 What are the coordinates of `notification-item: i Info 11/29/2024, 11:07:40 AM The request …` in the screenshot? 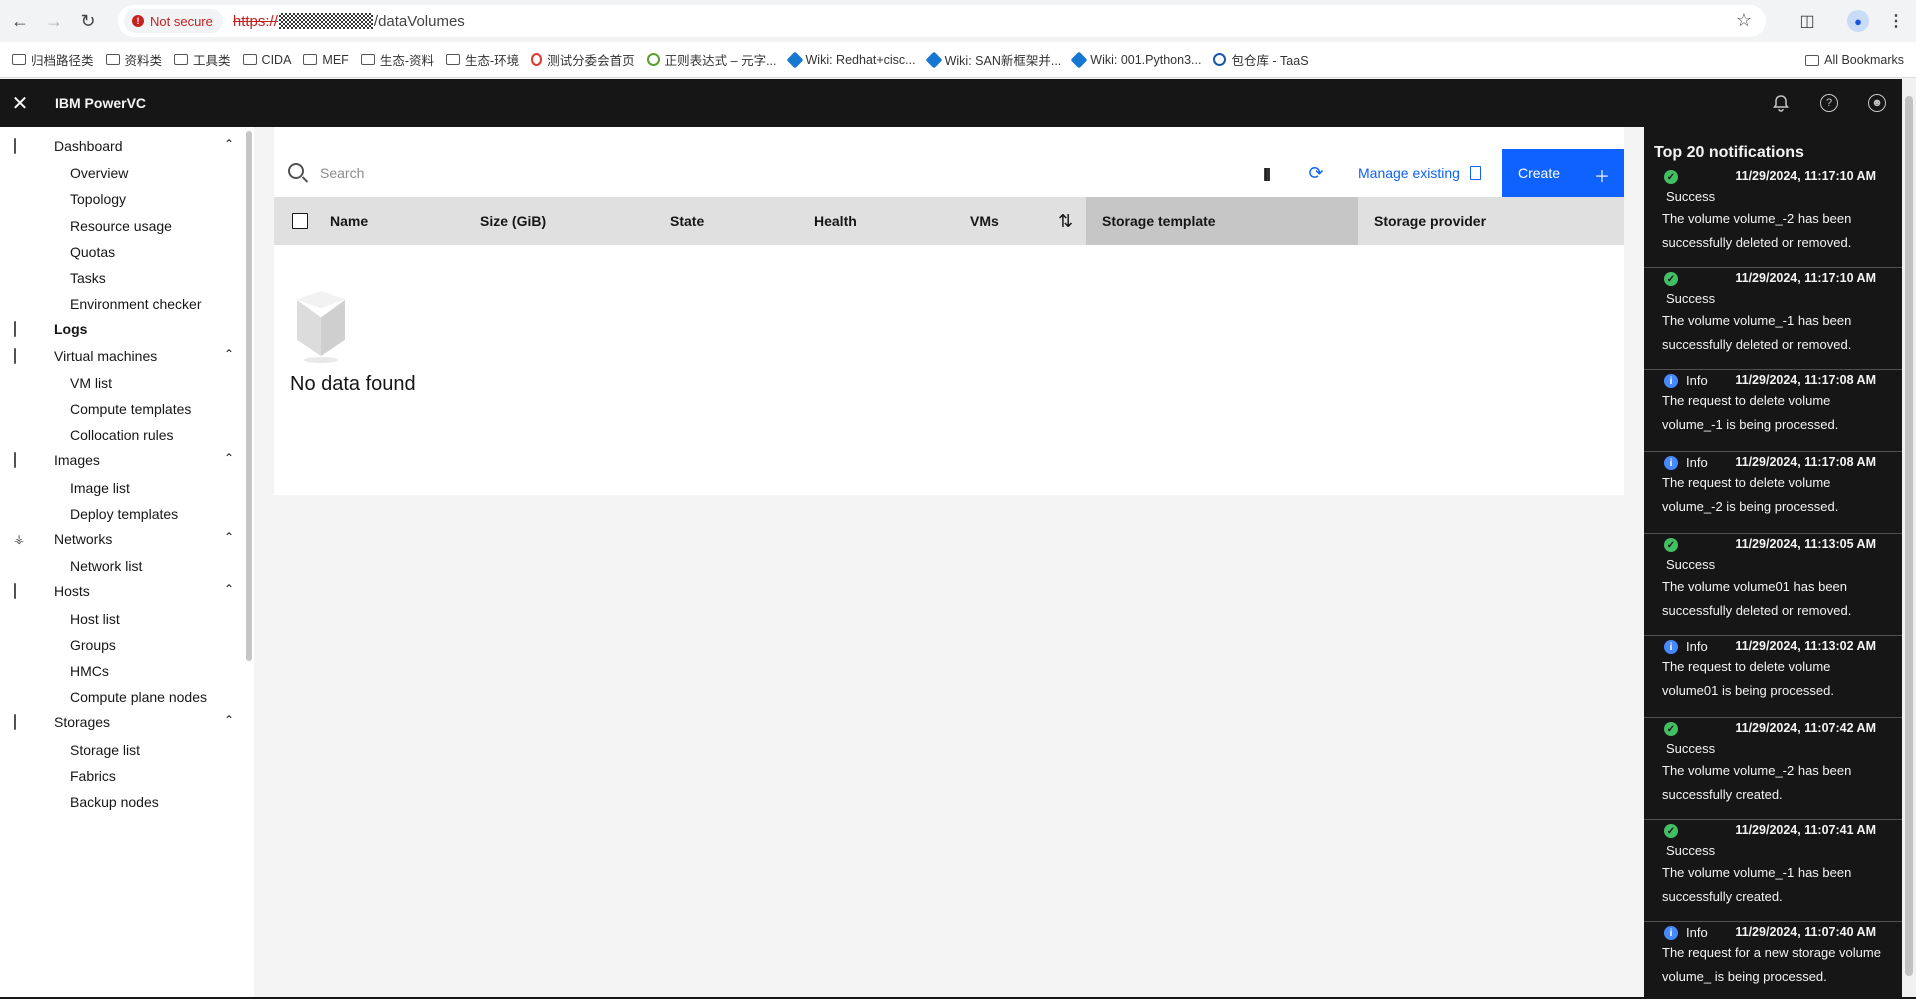 It's located at (1773, 960).